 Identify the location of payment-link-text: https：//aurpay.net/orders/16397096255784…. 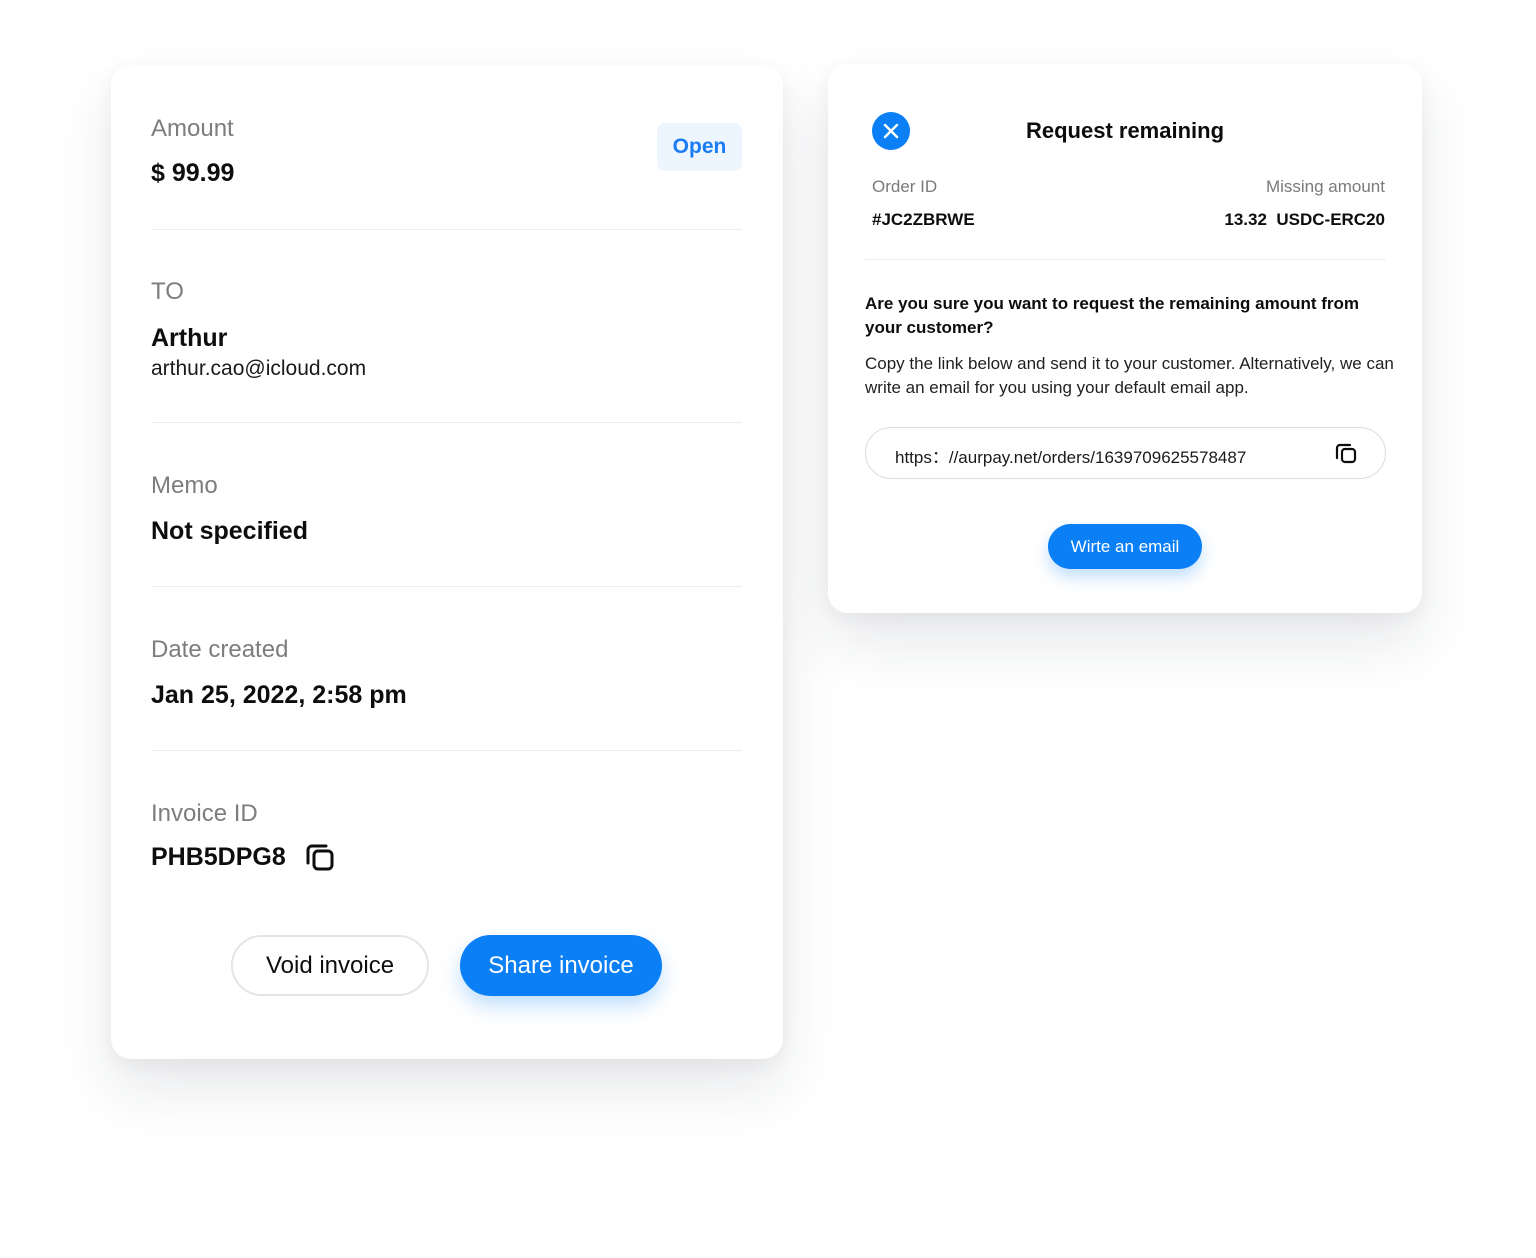
(1070, 455).